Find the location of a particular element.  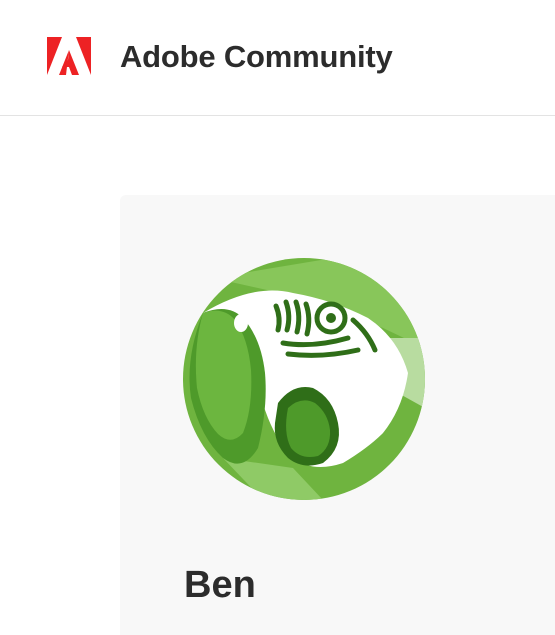

adobe-logo-svg is located at coordinates (69, 56).